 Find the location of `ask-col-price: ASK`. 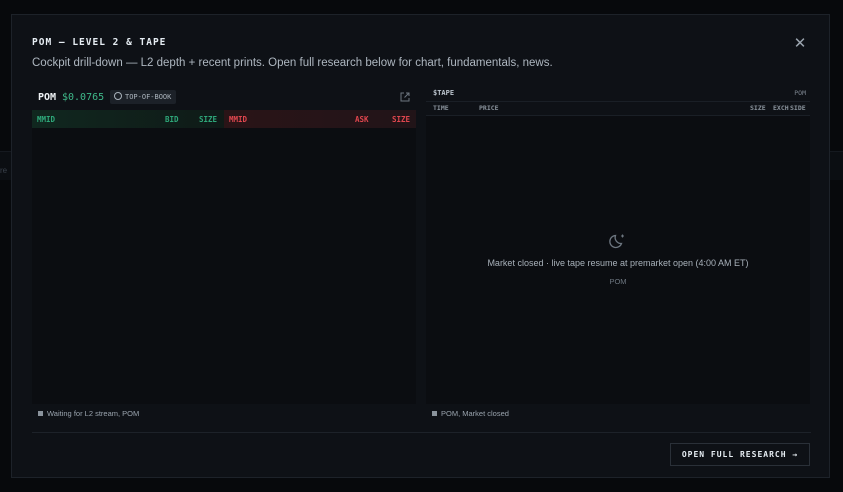

ask-col-price: ASK is located at coordinates (362, 119).